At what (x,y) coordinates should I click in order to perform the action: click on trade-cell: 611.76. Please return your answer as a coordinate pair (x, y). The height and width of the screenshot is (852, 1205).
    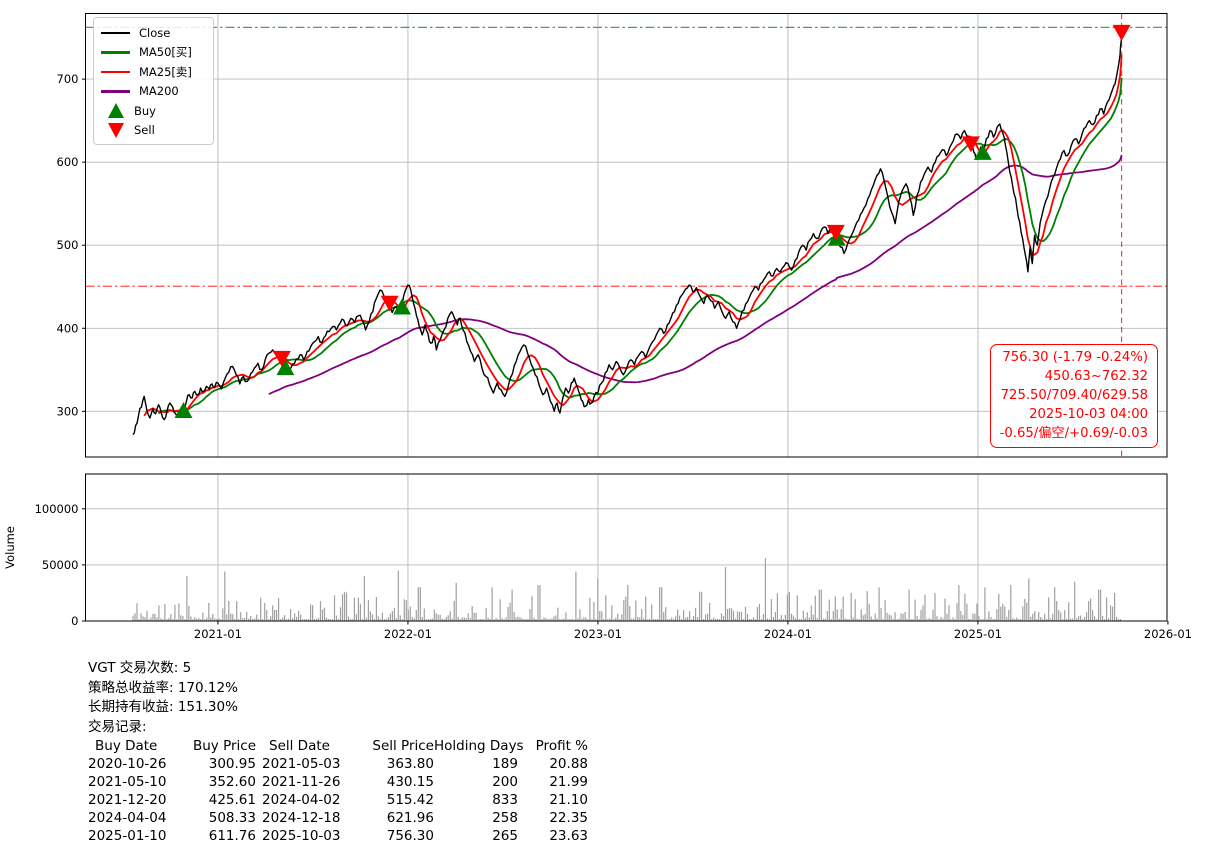
    Looking at the image, I should click on (232, 836).